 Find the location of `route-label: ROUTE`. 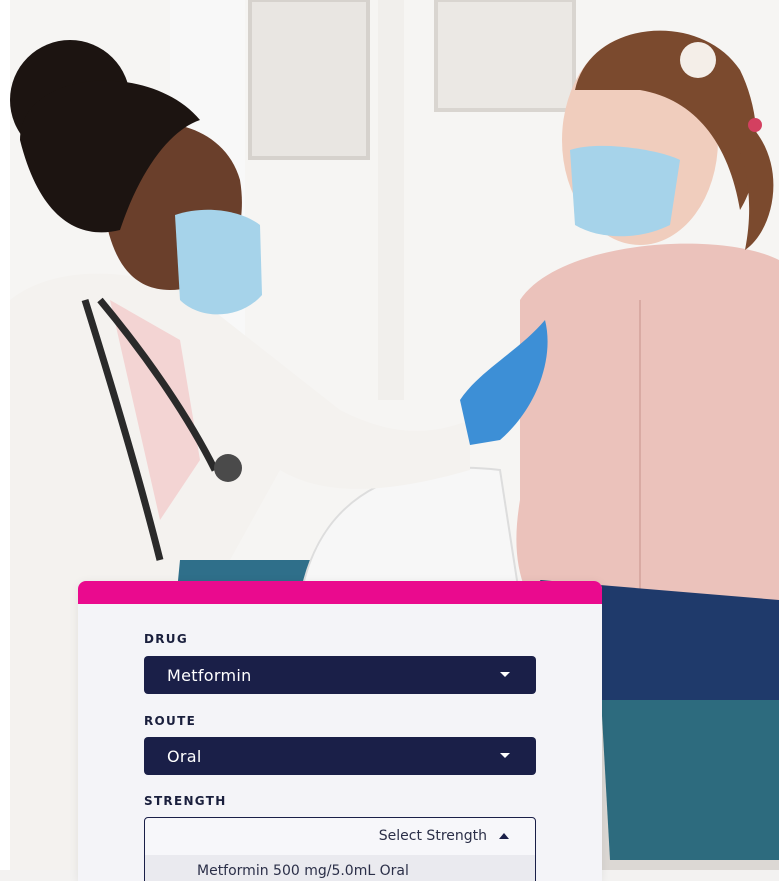

route-label: ROUTE is located at coordinates (170, 721).